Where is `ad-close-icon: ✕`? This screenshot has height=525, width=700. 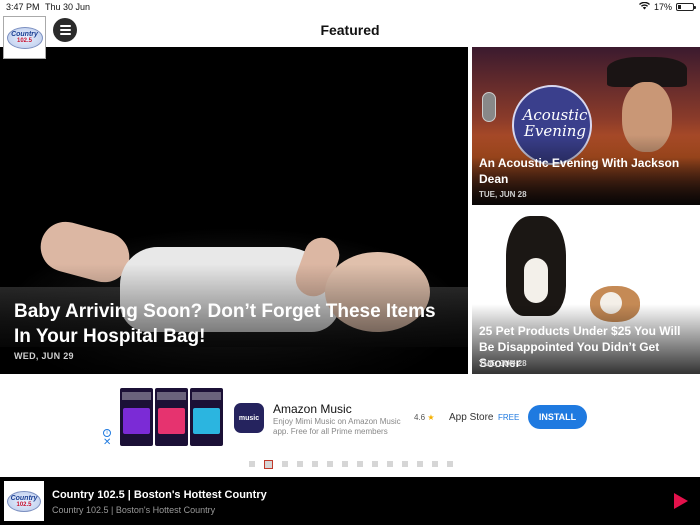 ad-close-icon: ✕ is located at coordinates (107, 443).